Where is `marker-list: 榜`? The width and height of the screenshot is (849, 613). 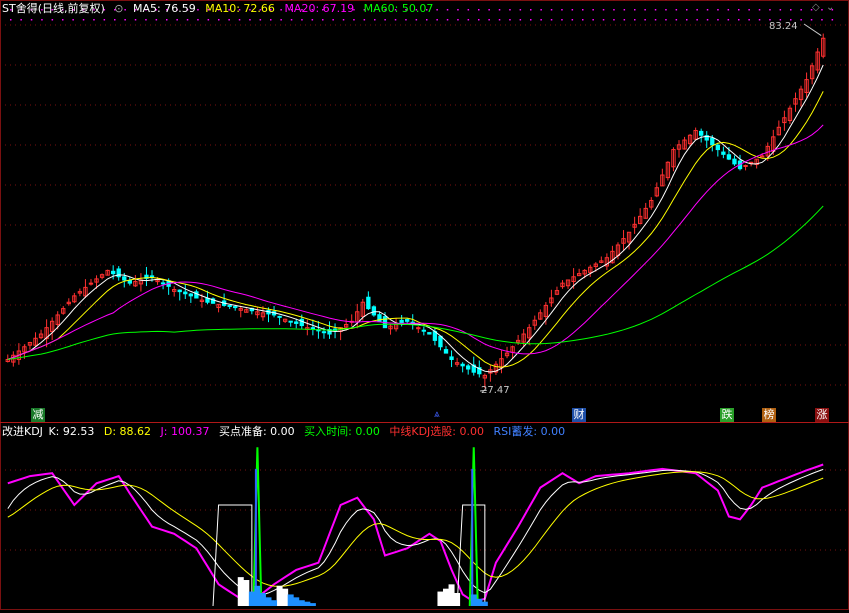
marker-list: 榜 is located at coordinates (769, 415).